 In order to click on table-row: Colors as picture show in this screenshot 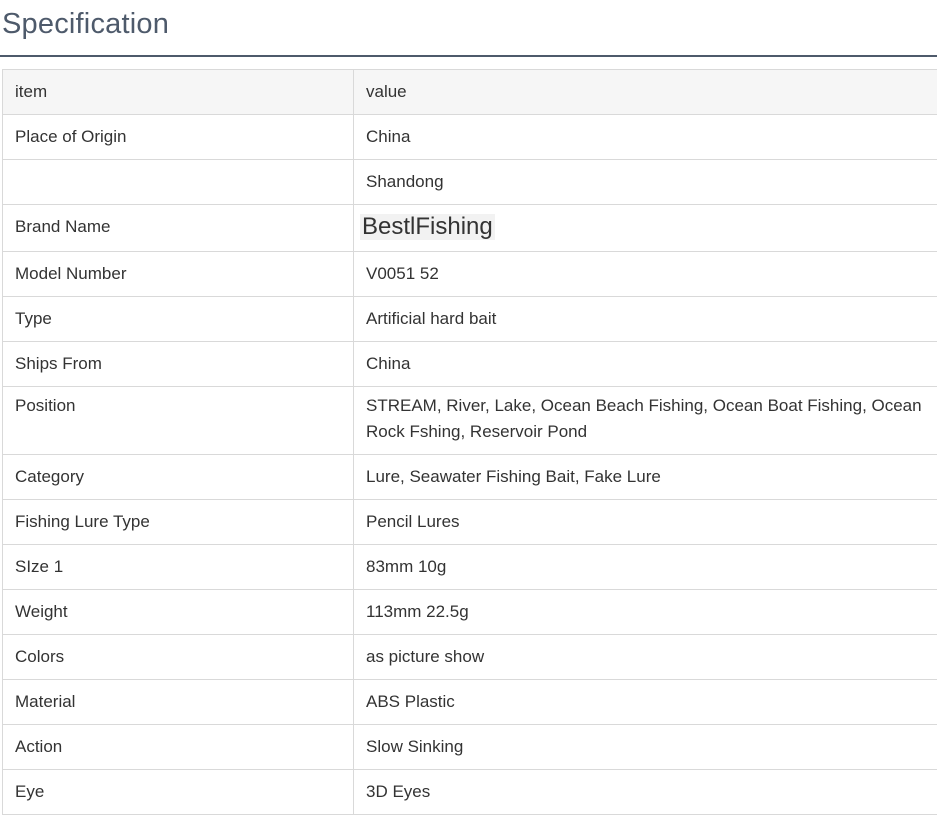, I will do `click(470, 657)`.